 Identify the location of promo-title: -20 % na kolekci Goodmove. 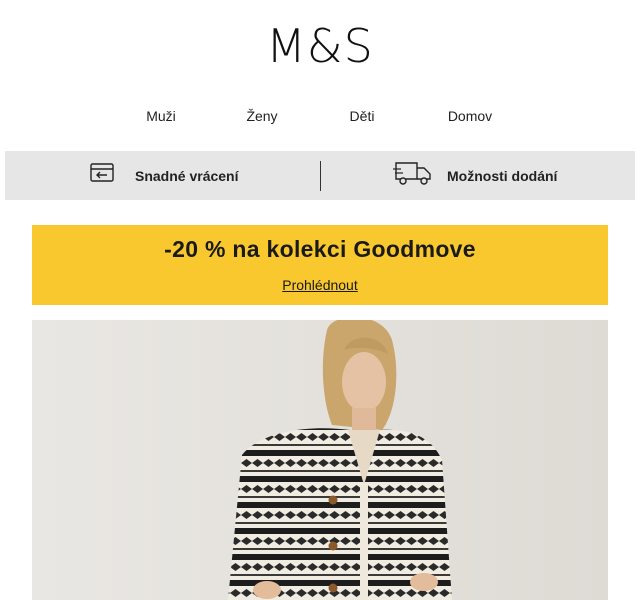
(320, 249).